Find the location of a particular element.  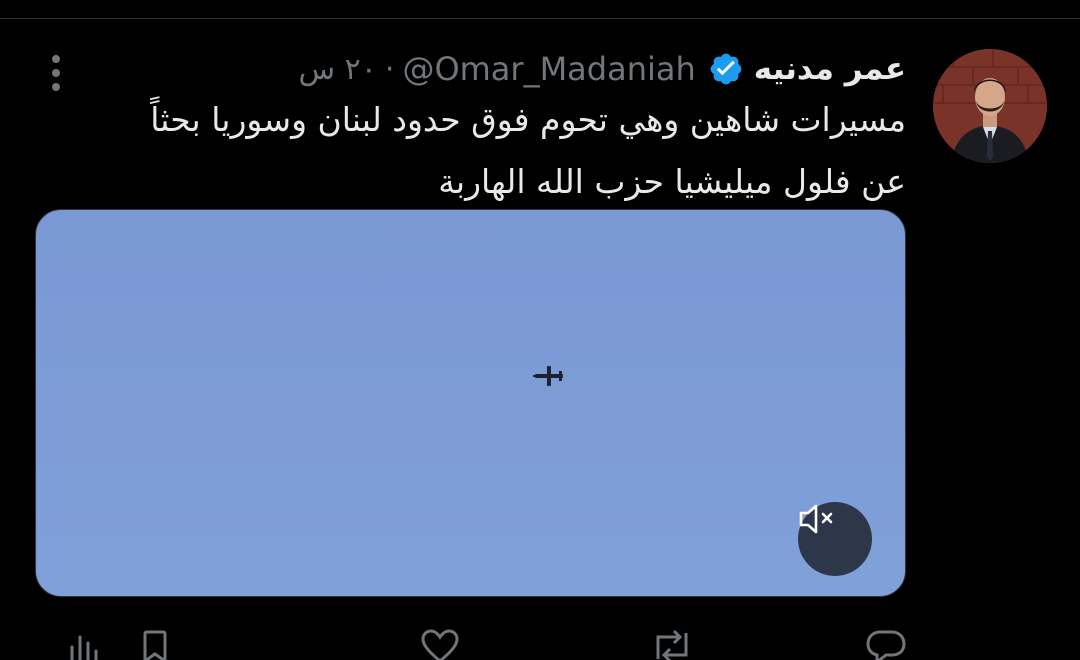

analytics-icon is located at coordinates (83, 644).